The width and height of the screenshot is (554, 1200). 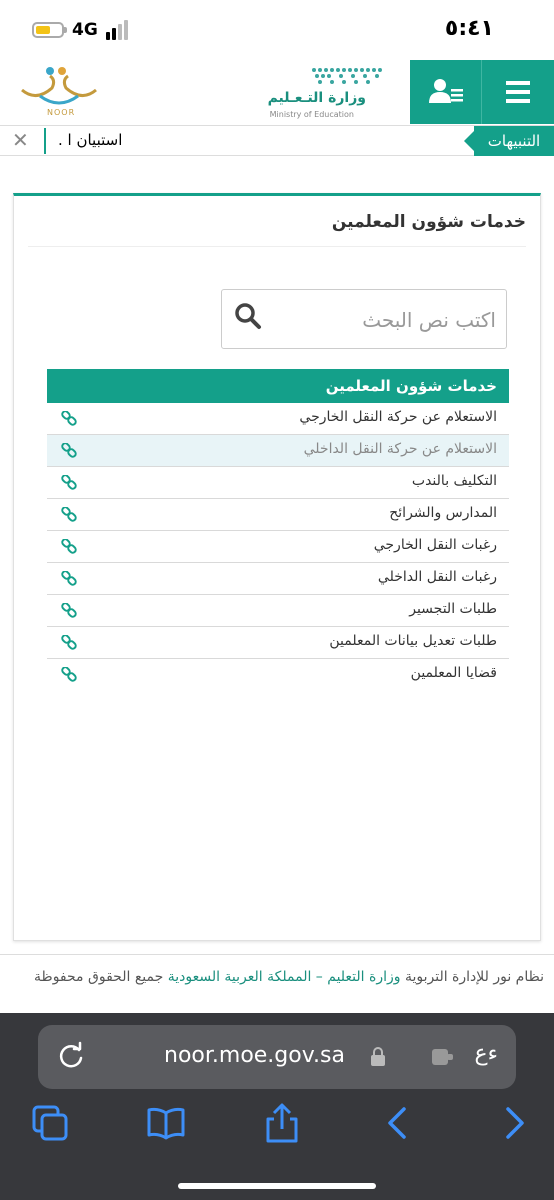 I want to click on lock-icon, so click(x=378, y=1056).